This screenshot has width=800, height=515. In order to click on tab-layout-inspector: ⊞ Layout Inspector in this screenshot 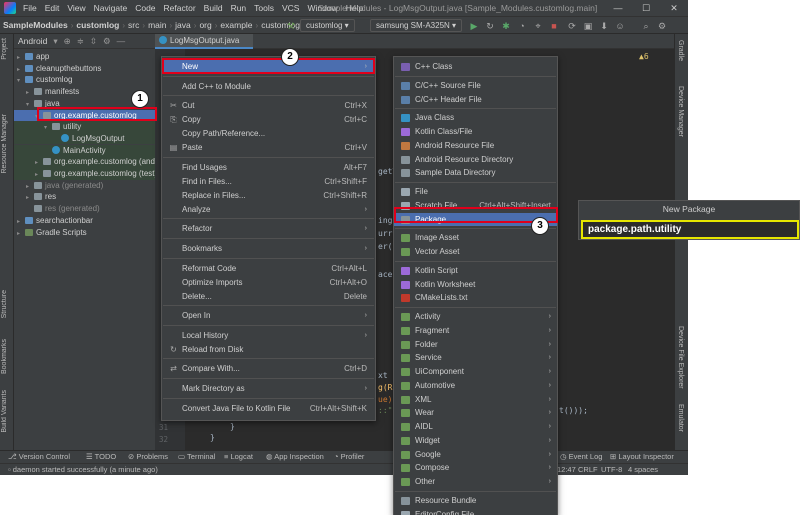, I will do `click(642, 457)`.